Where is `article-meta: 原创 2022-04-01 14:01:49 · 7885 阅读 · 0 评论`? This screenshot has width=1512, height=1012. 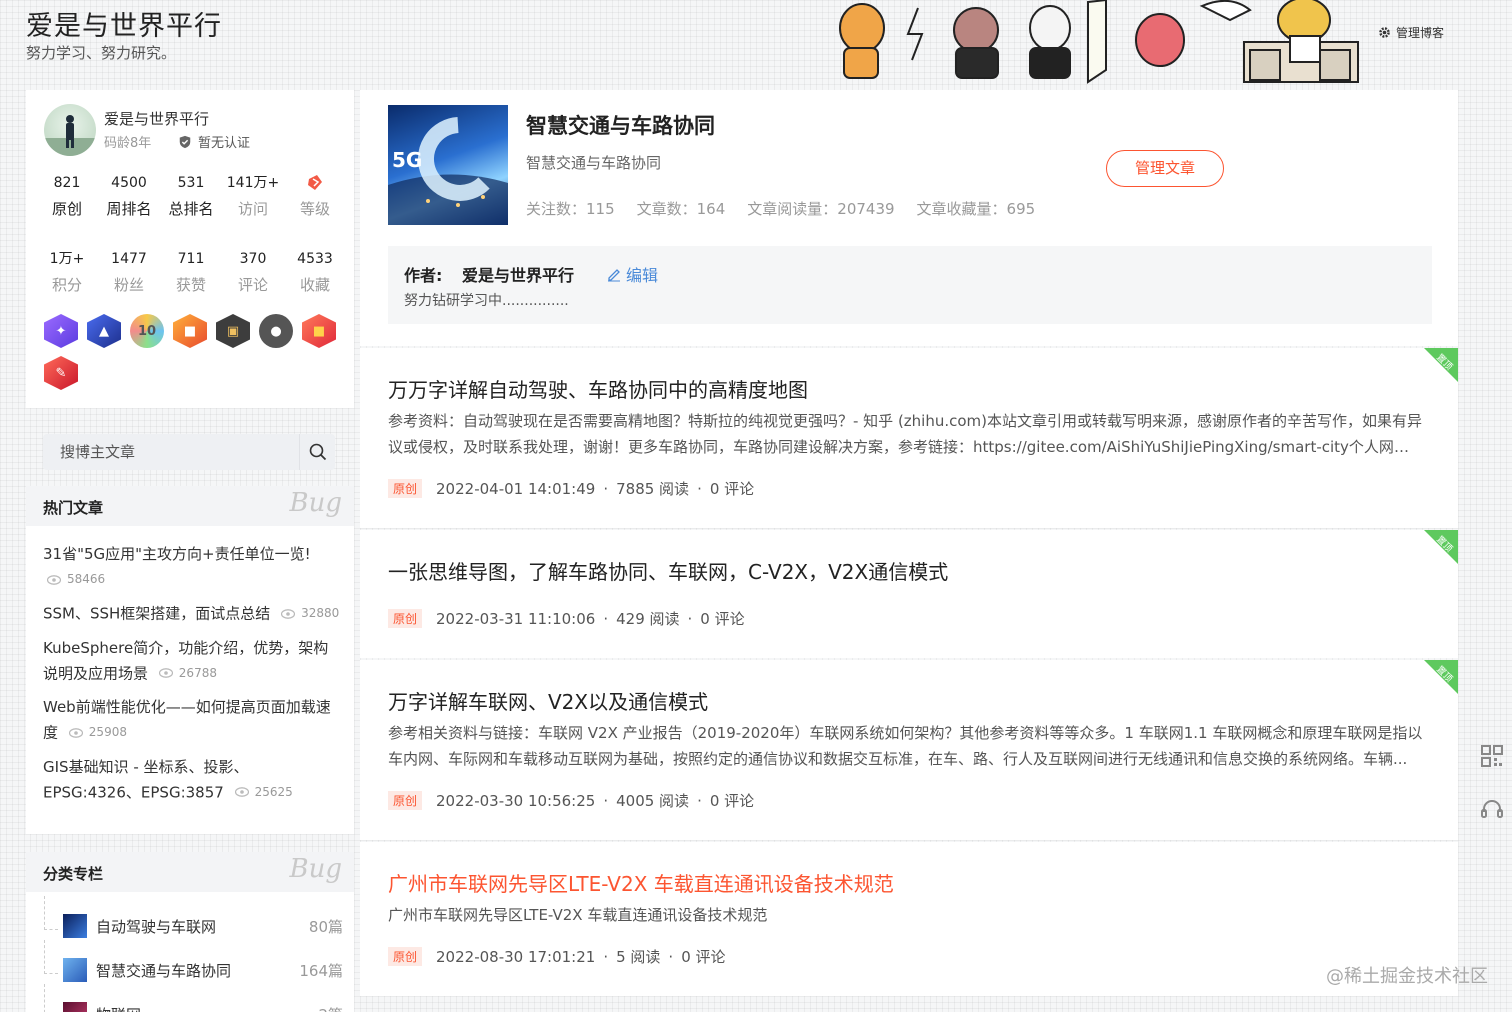
article-meta: 原创 2022-04-01 14:01:49 · 7885 阅读 · 0 评论 is located at coordinates (571, 488).